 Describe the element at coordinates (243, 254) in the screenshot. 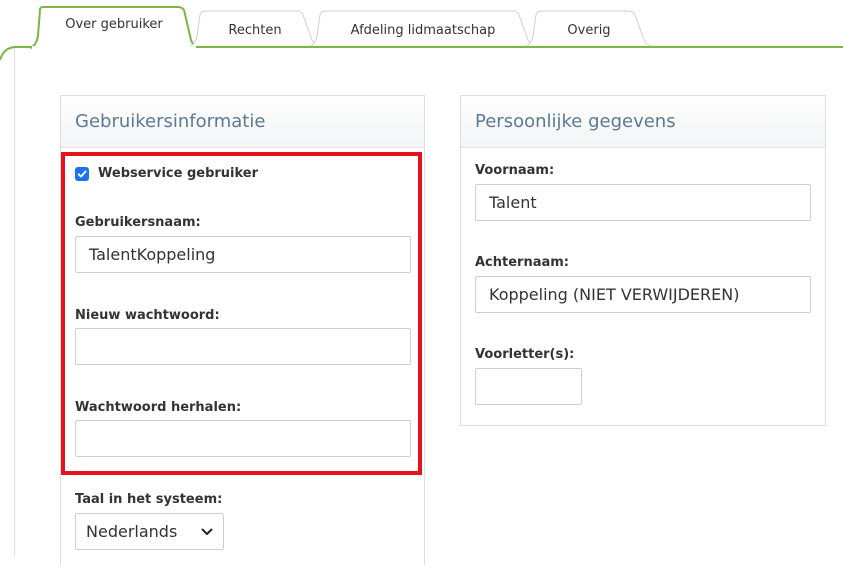

I see `username-input` at that location.